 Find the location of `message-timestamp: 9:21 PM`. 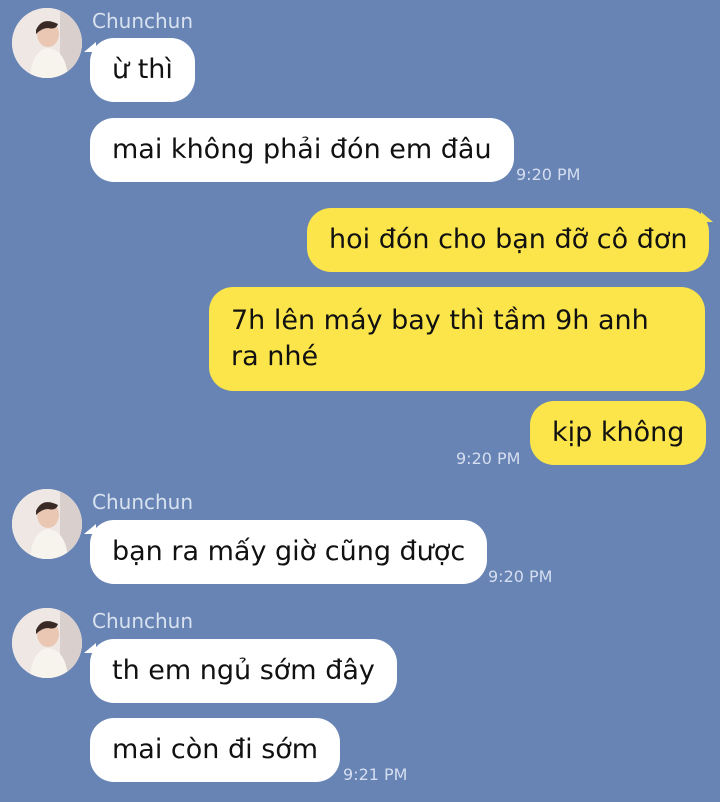

message-timestamp: 9:21 PM is located at coordinates (375, 774).